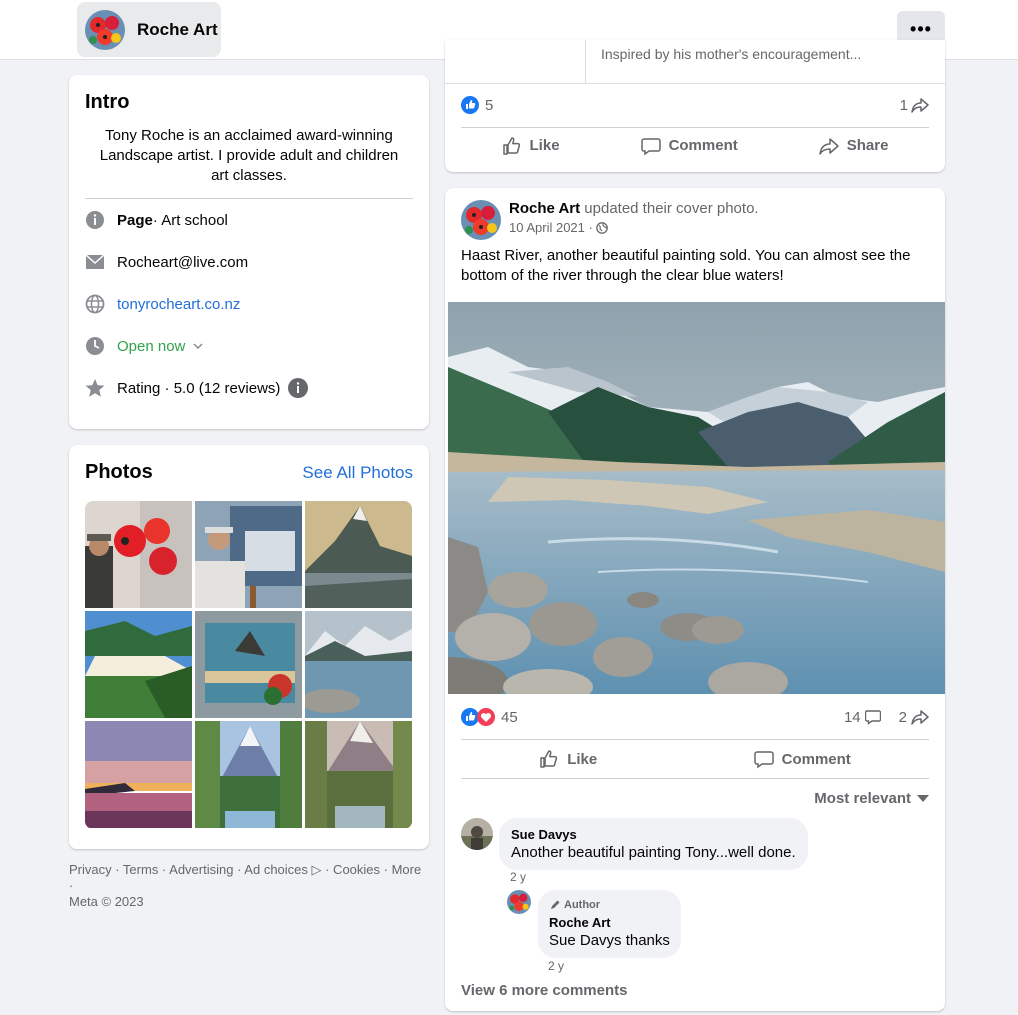 The width and height of the screenshot is (1018, 1015). What do you see at coordinates (669, 208) in the screenshot?
I see `post-action-text: updated their cover photo.` at bounding box center [669, 208].